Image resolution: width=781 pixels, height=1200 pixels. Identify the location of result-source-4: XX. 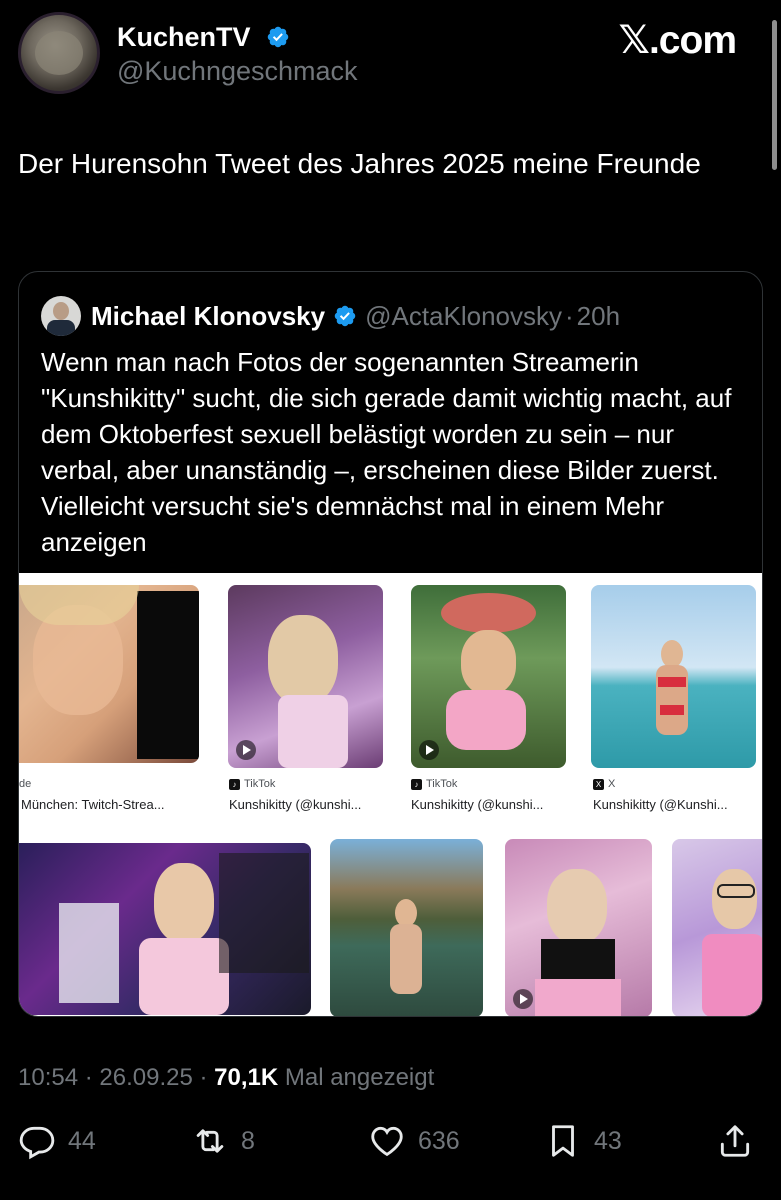
(604, 784).